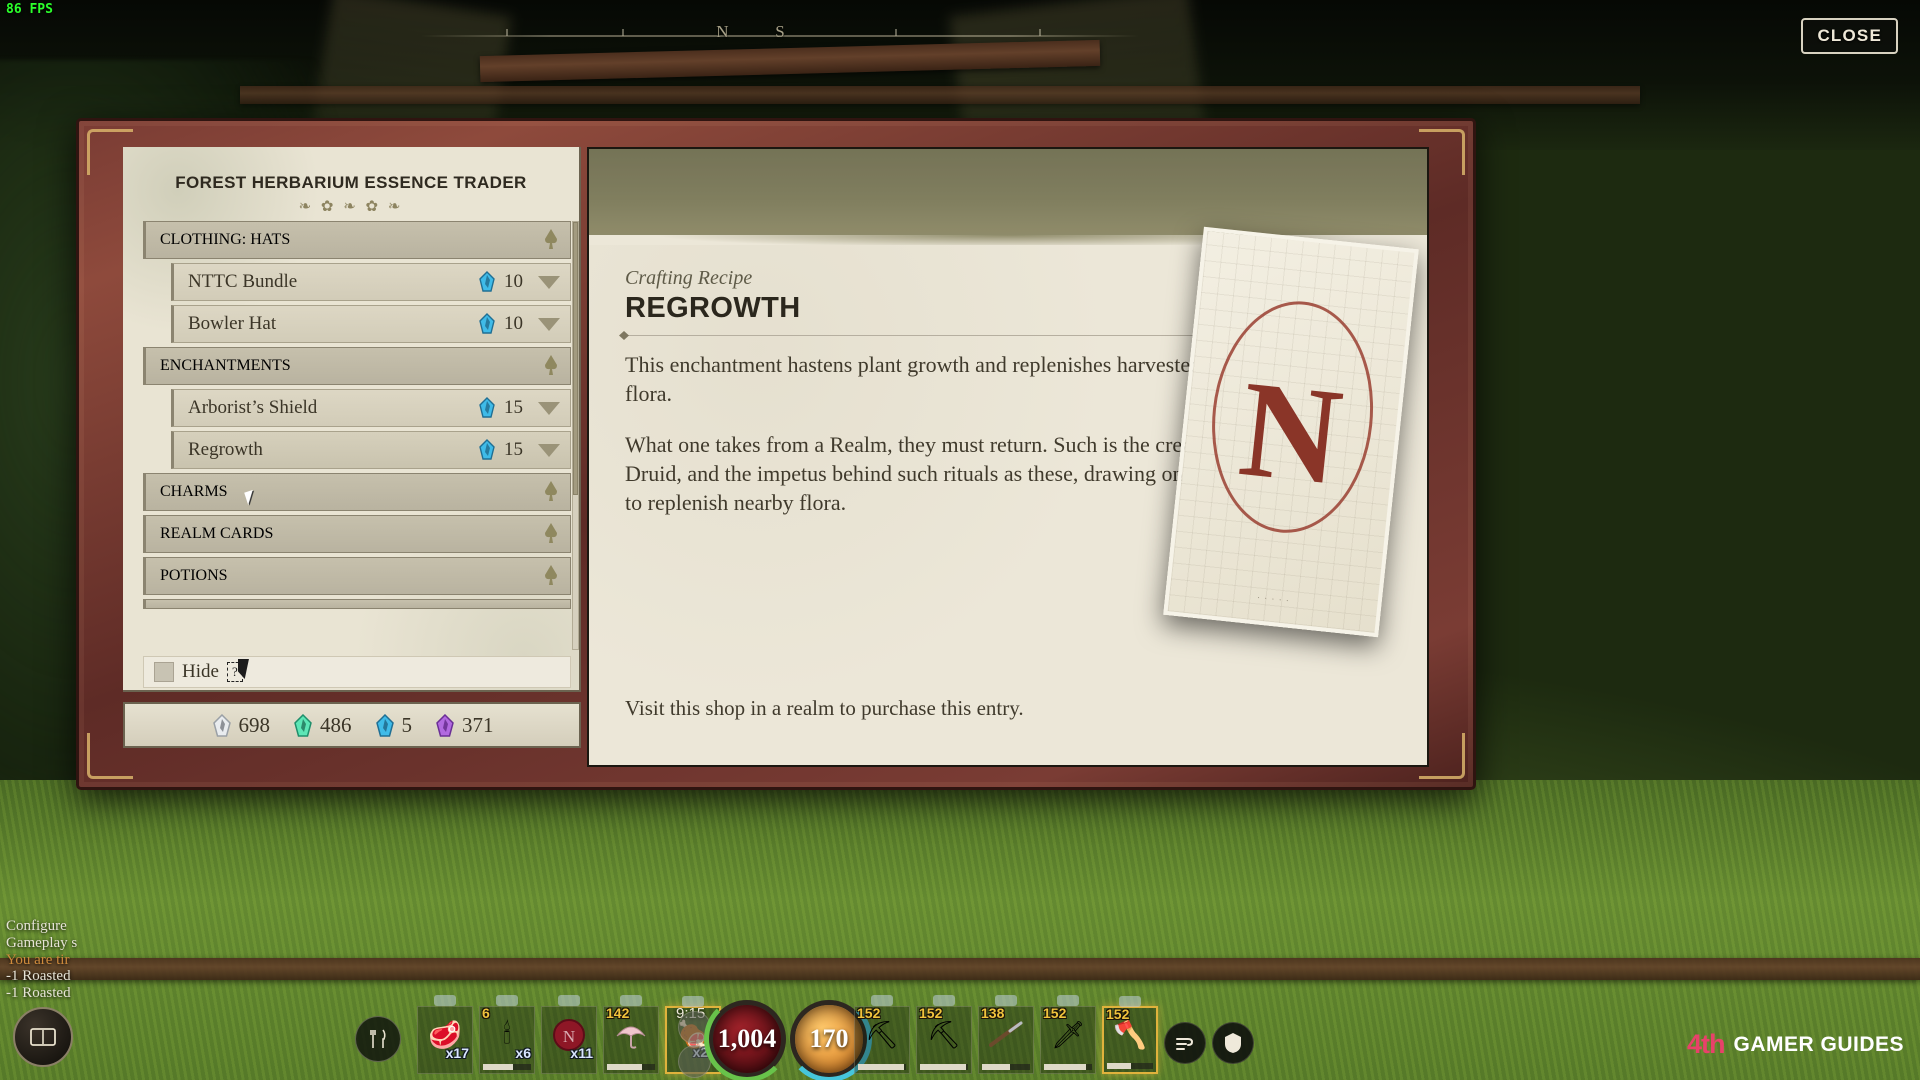 Image resolution: width=1920 pixels, height=1080 pixels. I want to click on list-scrollbar, so click(575, 435).